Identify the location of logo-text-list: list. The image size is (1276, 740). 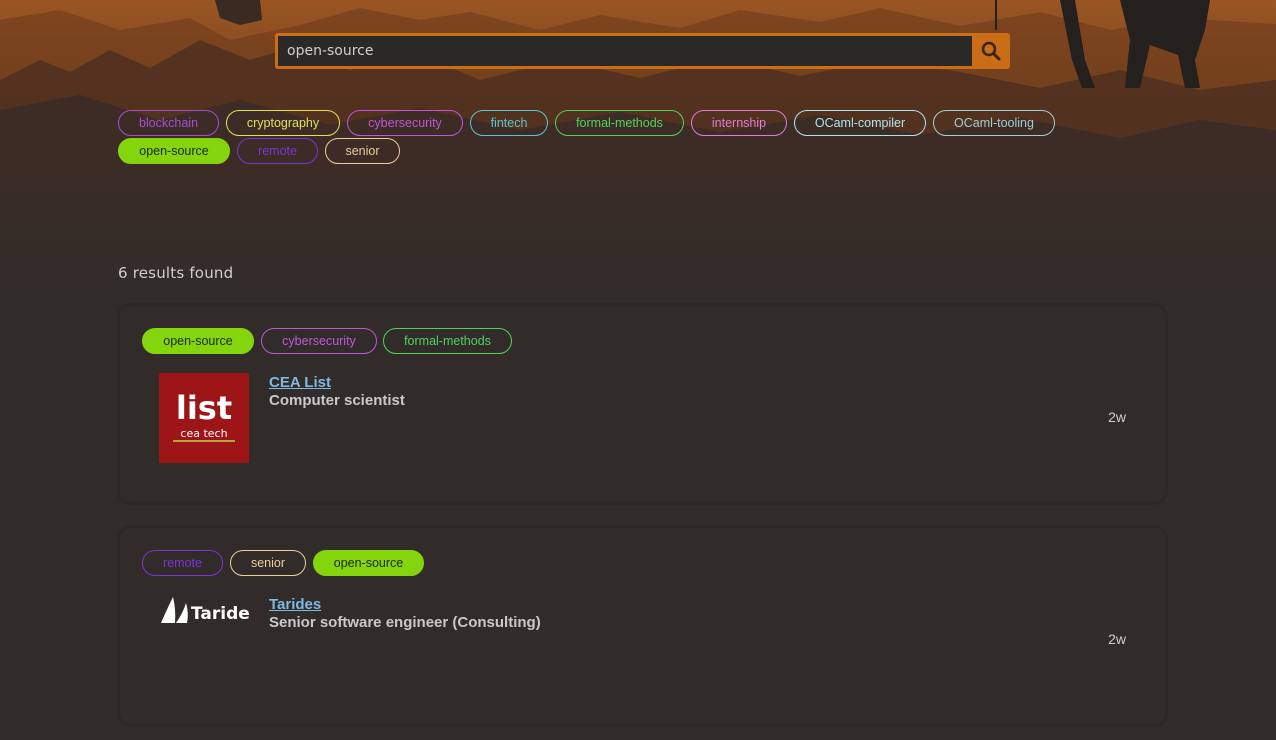
(204, 408).